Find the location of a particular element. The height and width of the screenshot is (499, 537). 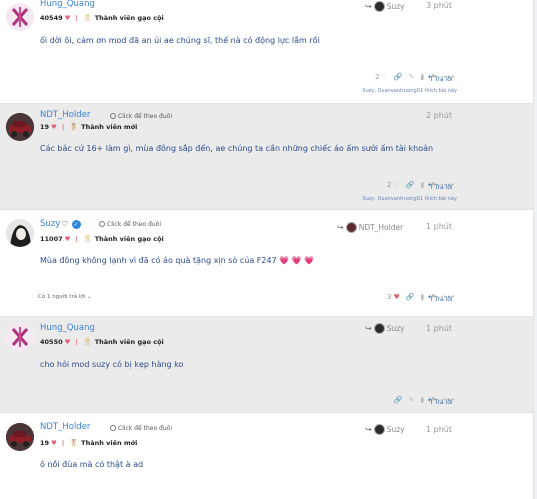

user-meta: 19 ♥ | 🎖 Thành viên mới is located at coordinates (88, 127).